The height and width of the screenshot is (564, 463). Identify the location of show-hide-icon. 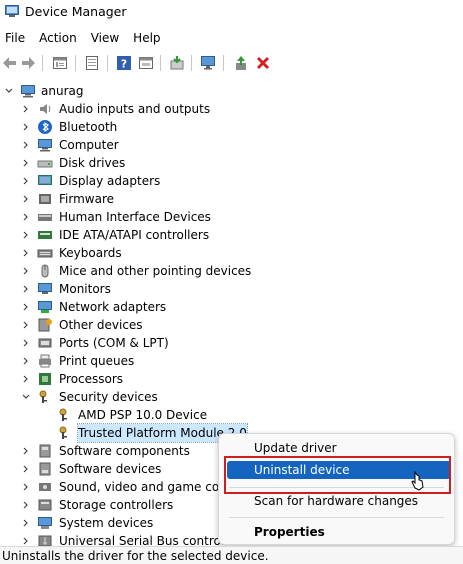
(92, 63).